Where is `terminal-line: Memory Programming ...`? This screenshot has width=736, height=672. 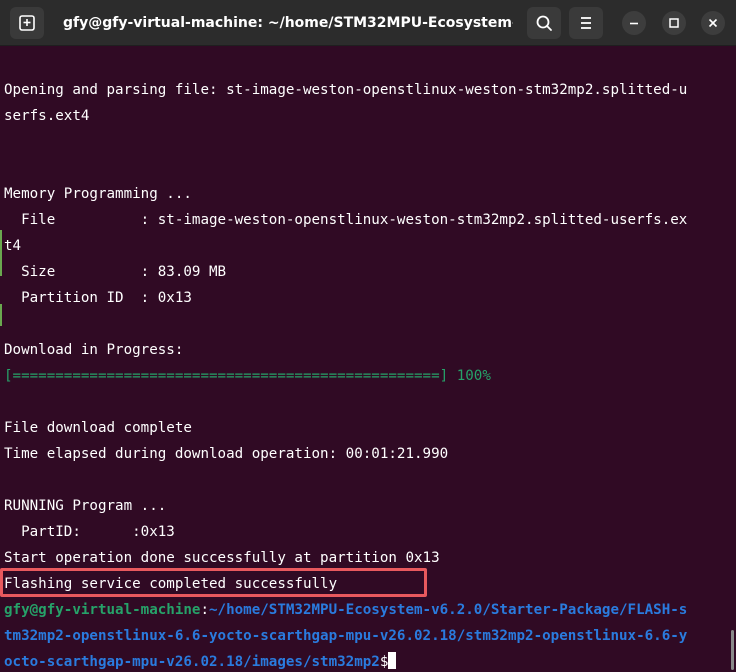 terminal-line: Memory Programming ... is located at coordinates (98, 194).